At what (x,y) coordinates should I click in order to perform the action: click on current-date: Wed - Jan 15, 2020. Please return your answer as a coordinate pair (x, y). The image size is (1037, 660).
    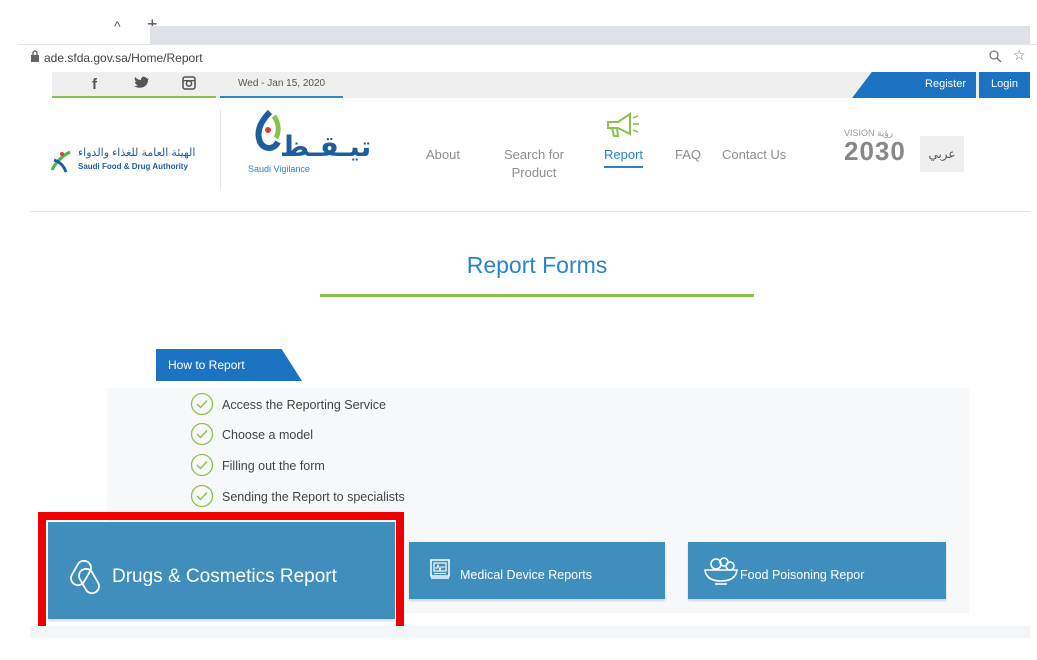
    Looking at the image, I should click on (281, 85).